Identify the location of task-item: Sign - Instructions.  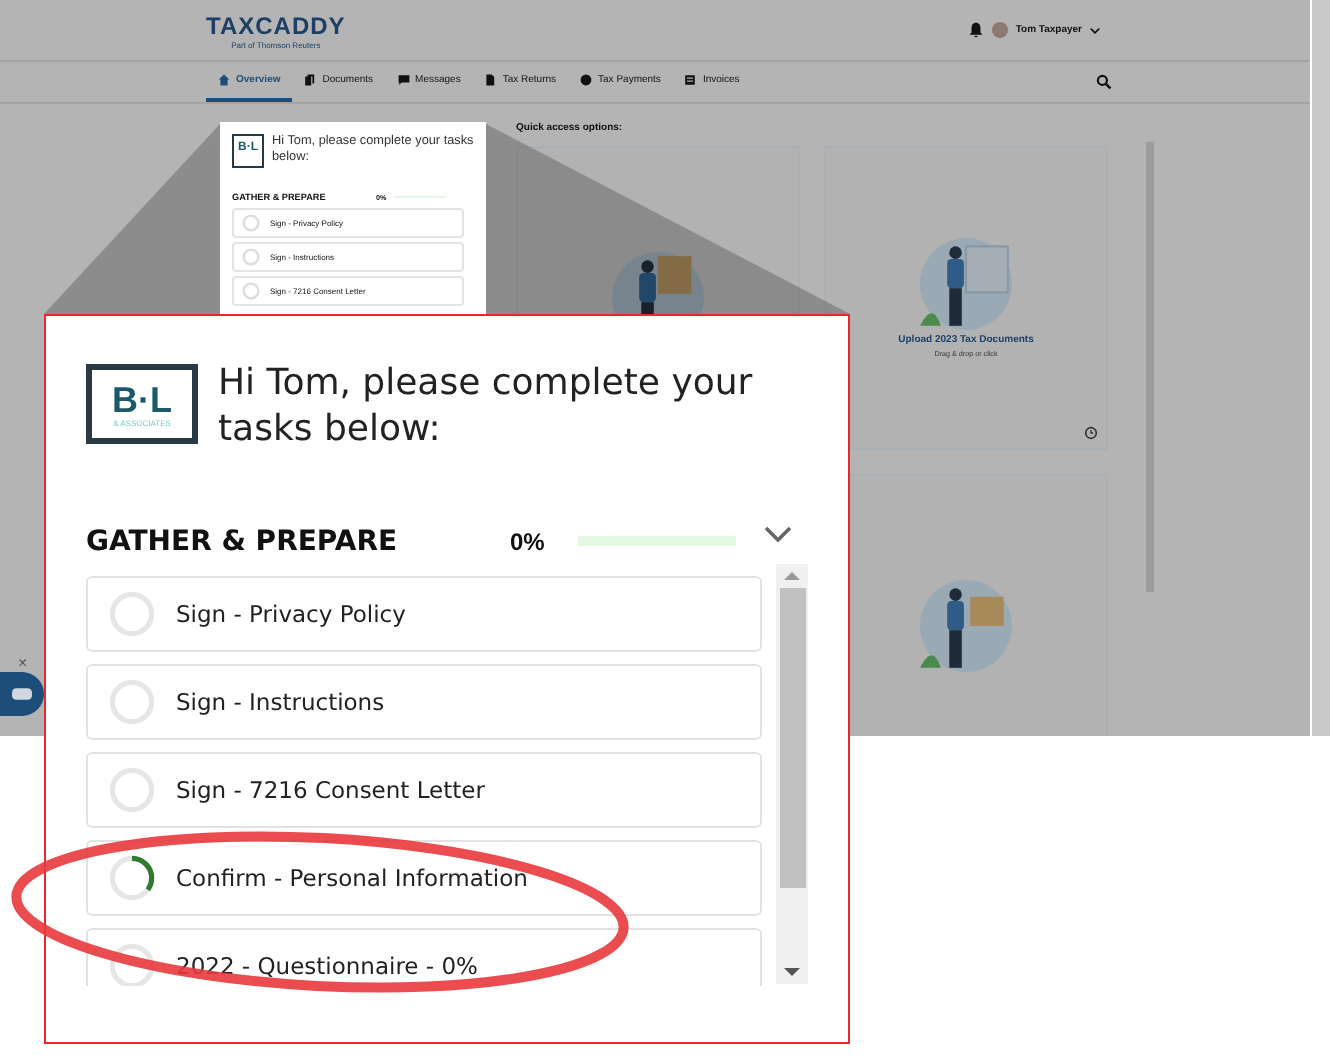
(424, 701).